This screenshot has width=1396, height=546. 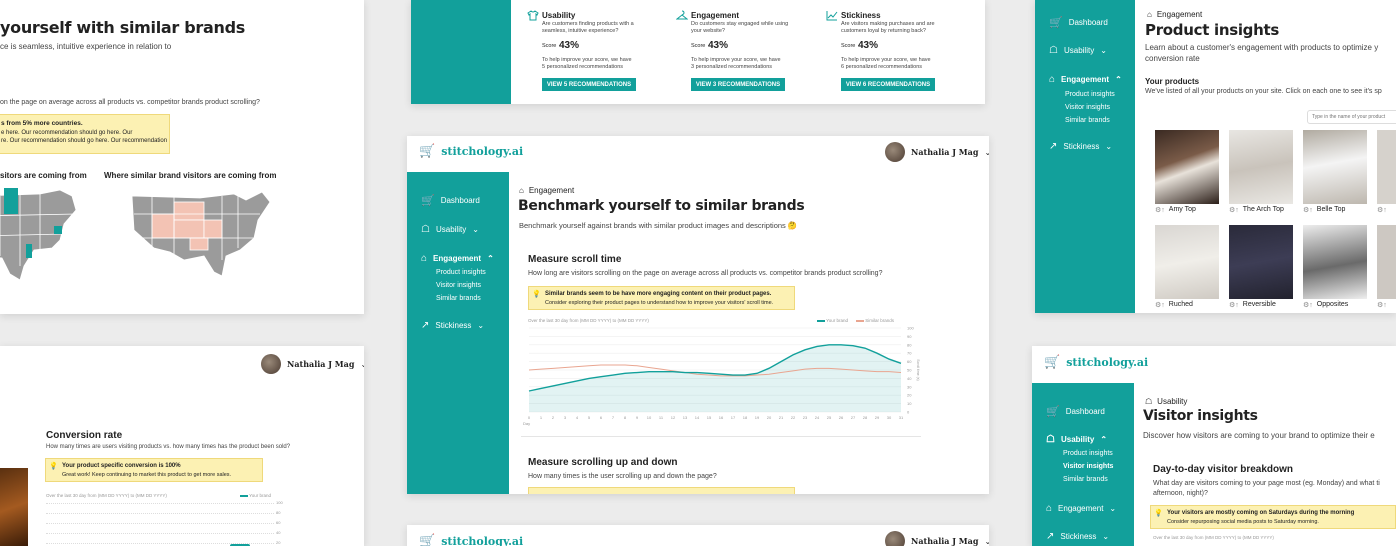 I want to click on y-tick: 100, so click(x=279, y=502).